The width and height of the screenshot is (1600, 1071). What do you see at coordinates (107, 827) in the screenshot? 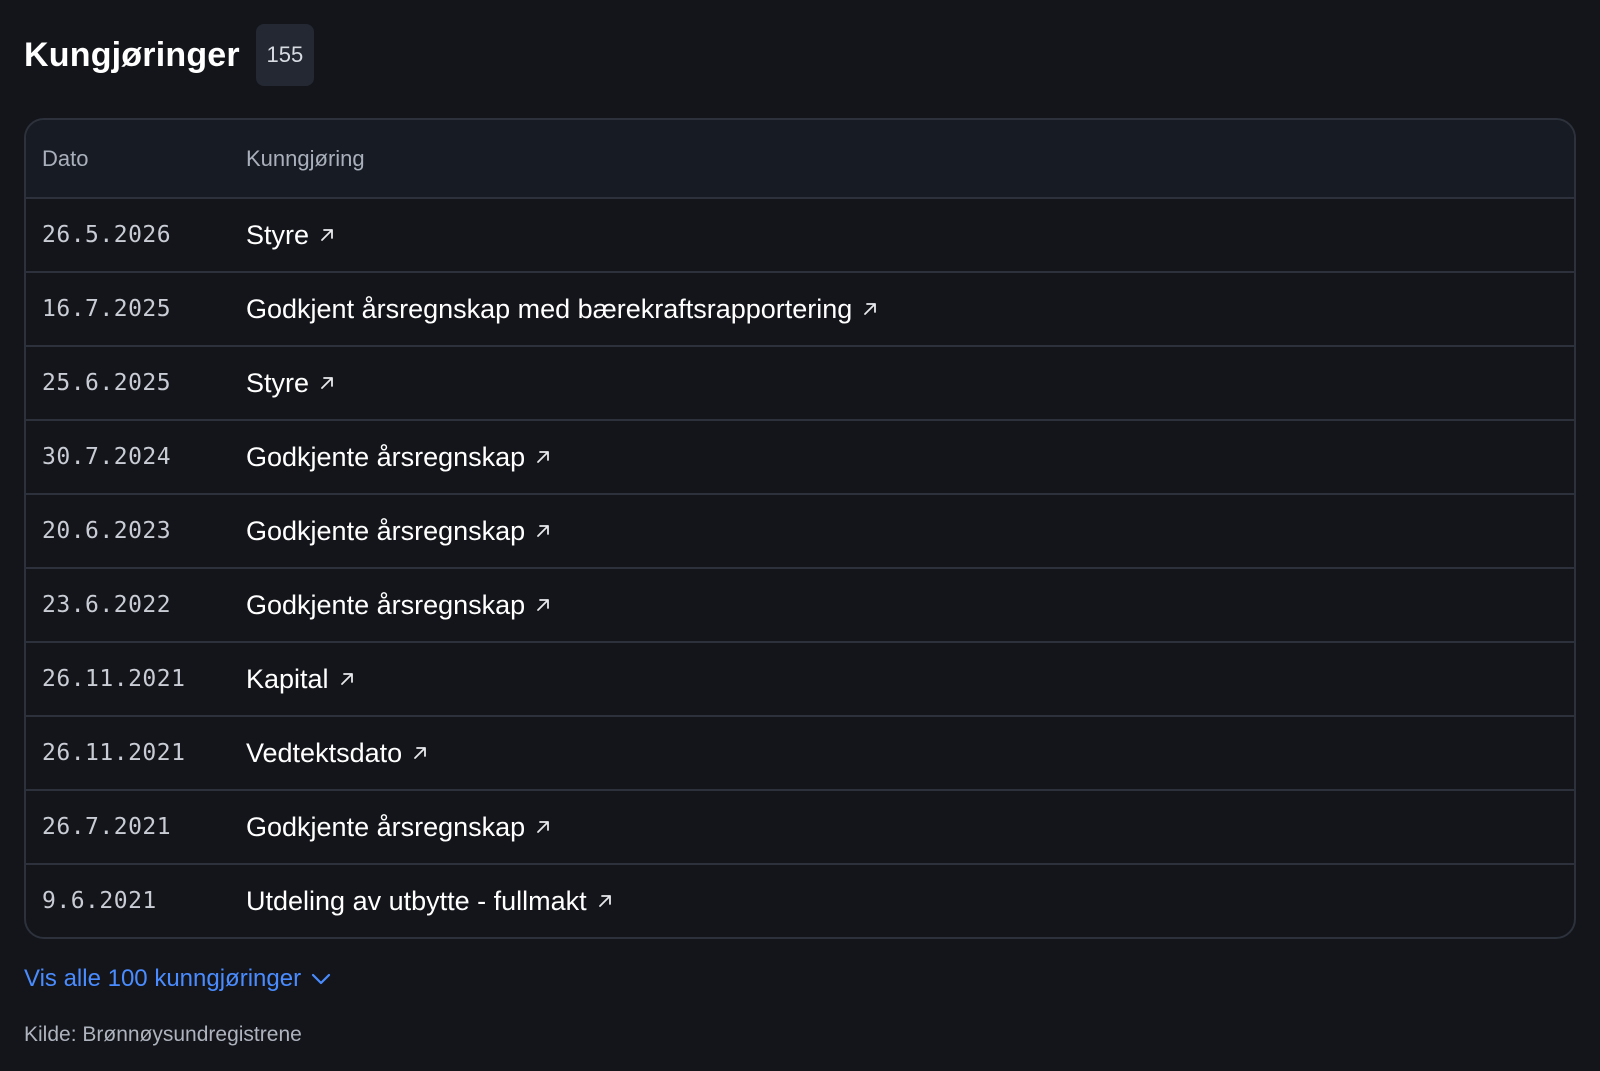
I see `row-date: 26.7.2021` at bounding box center [107, 827].